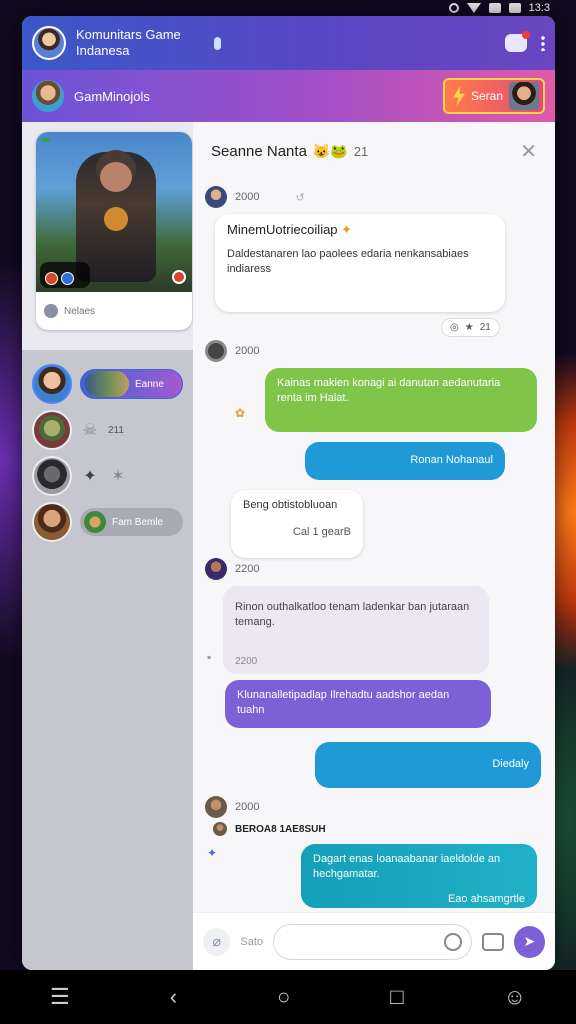 This screenshot has height=1024, width=576. What do you see at coordinates (486, 899) in the screenshot?
I see `message-subtext: Eao ahsamgrtle` at bounding box center [486, 899].